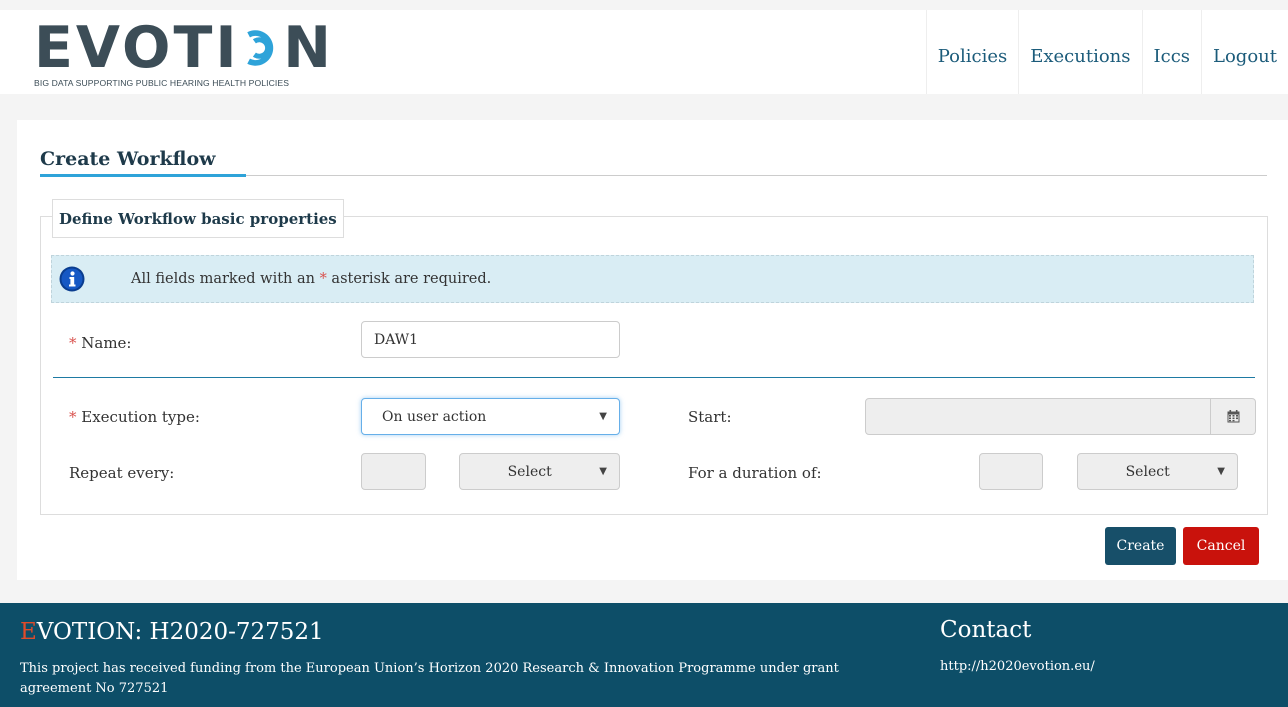 Image resolution: width=1288 pixels, height=707 pixels. What do you see at coordinates (72, 279) in the screenshot?
I see `info-circle-icon` at bounding box center [72, 279].